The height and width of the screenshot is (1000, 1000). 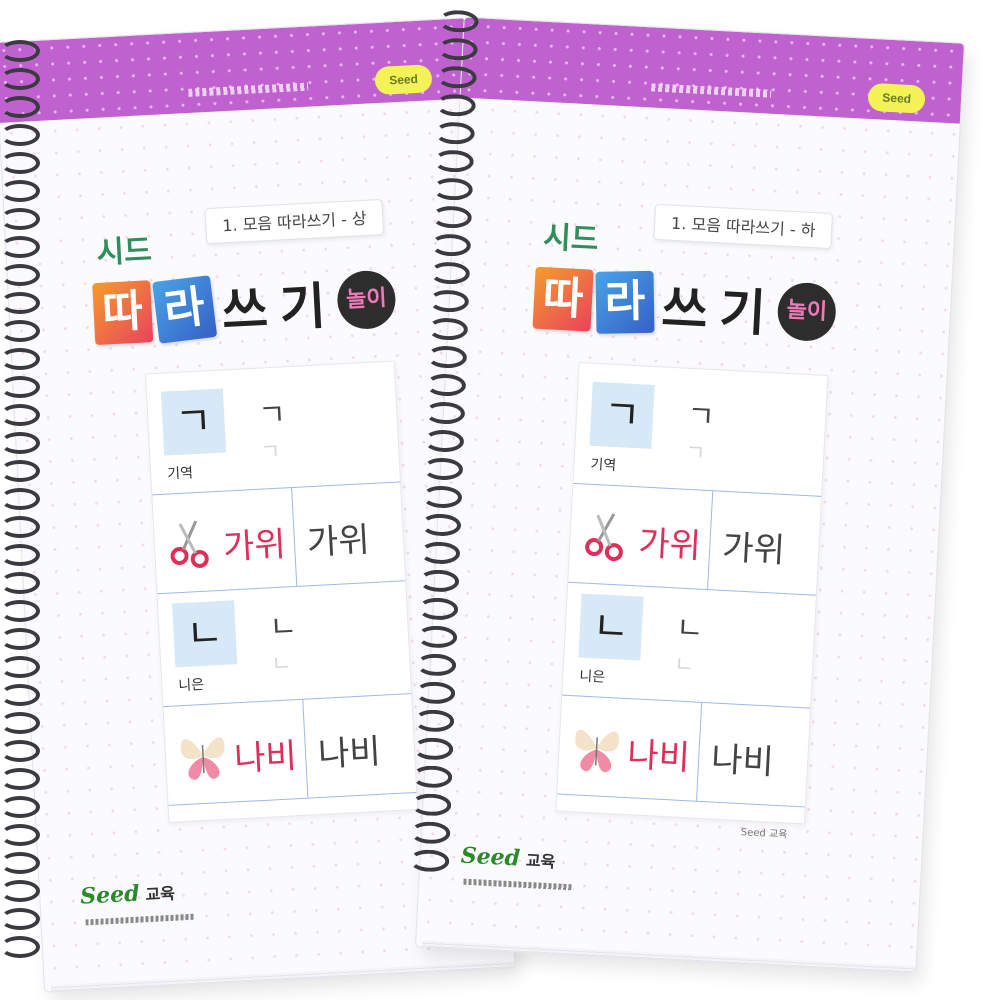 I want to click on publisher-suffix: 교육, so click(x=160, y=894).